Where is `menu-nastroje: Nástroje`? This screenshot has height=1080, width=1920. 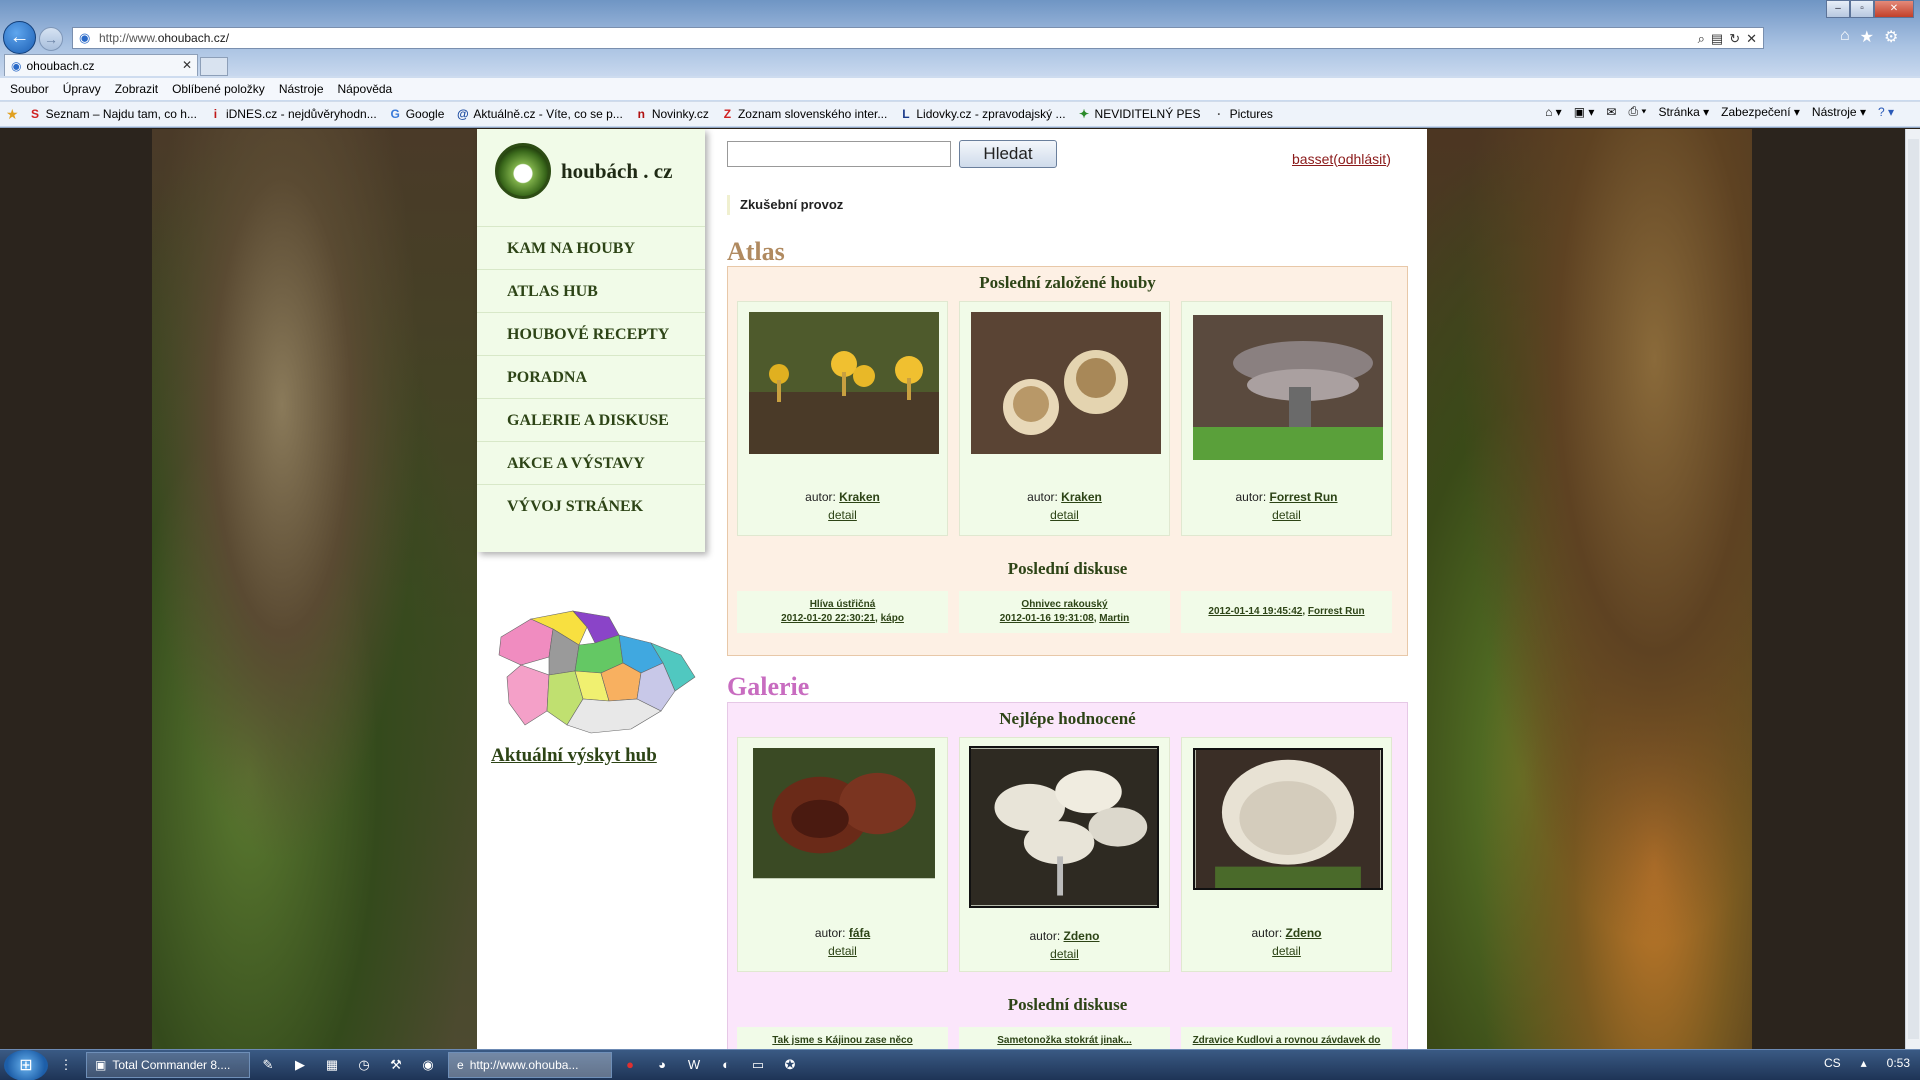
menu-nastroje: Nástroje is located at coordinates (301, 89).